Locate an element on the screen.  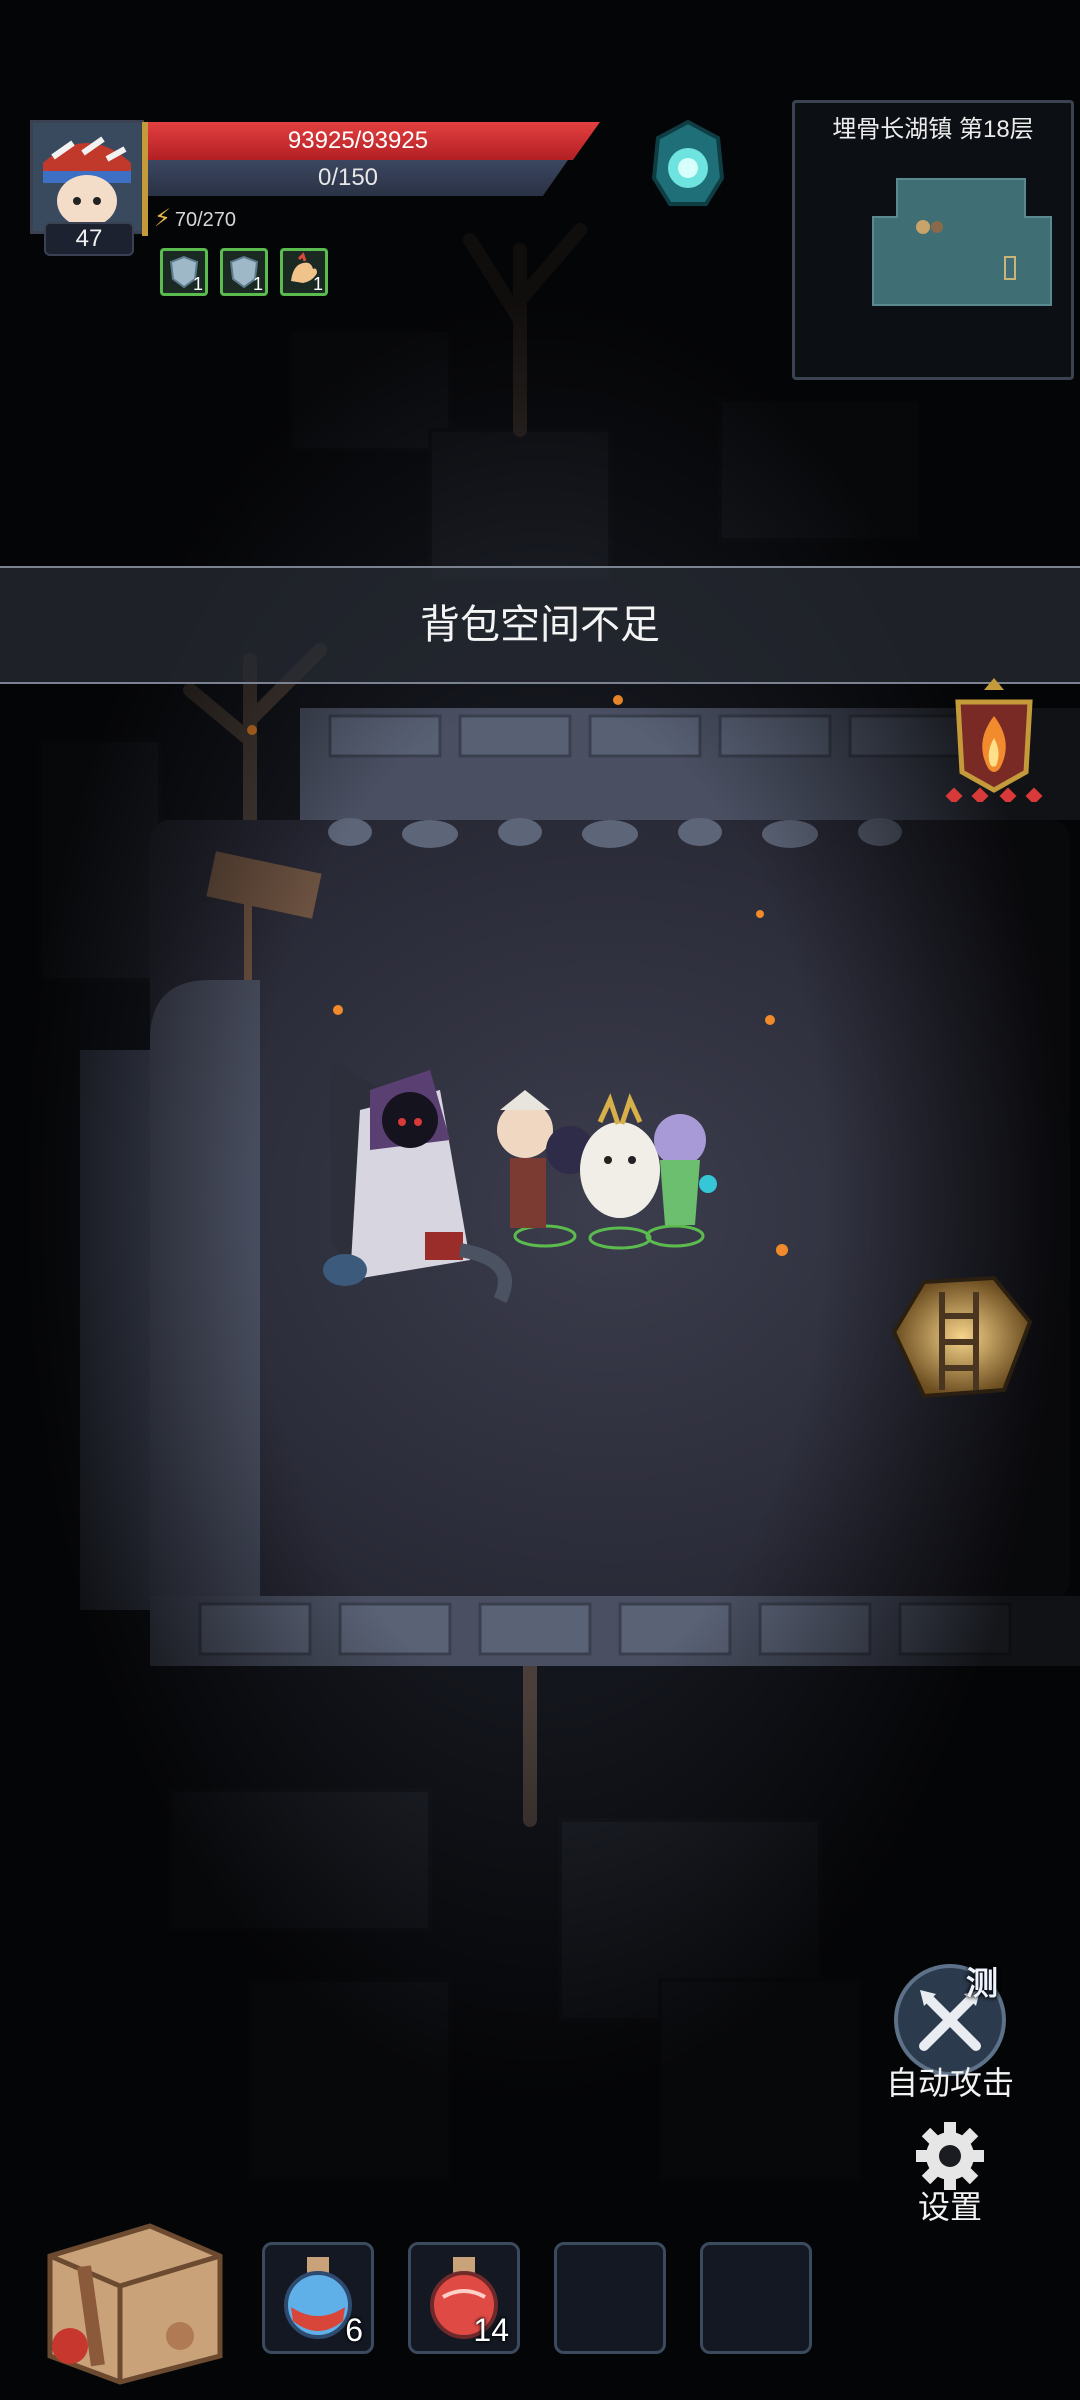
buff-strength: 1 is located at coordinates (304, 272).